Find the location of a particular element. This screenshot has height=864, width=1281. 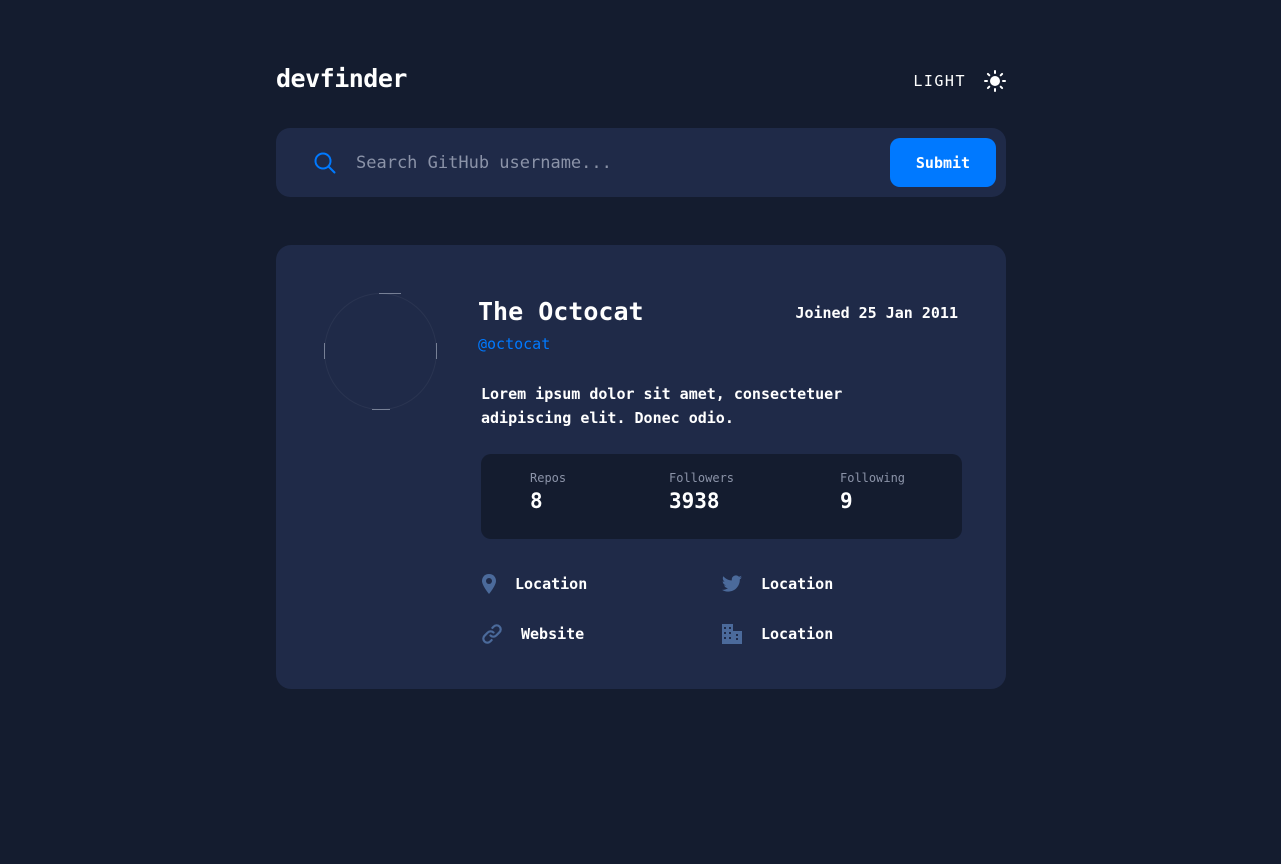

theme-toggle-button: LIGHT is located at coordinates (959, 81).